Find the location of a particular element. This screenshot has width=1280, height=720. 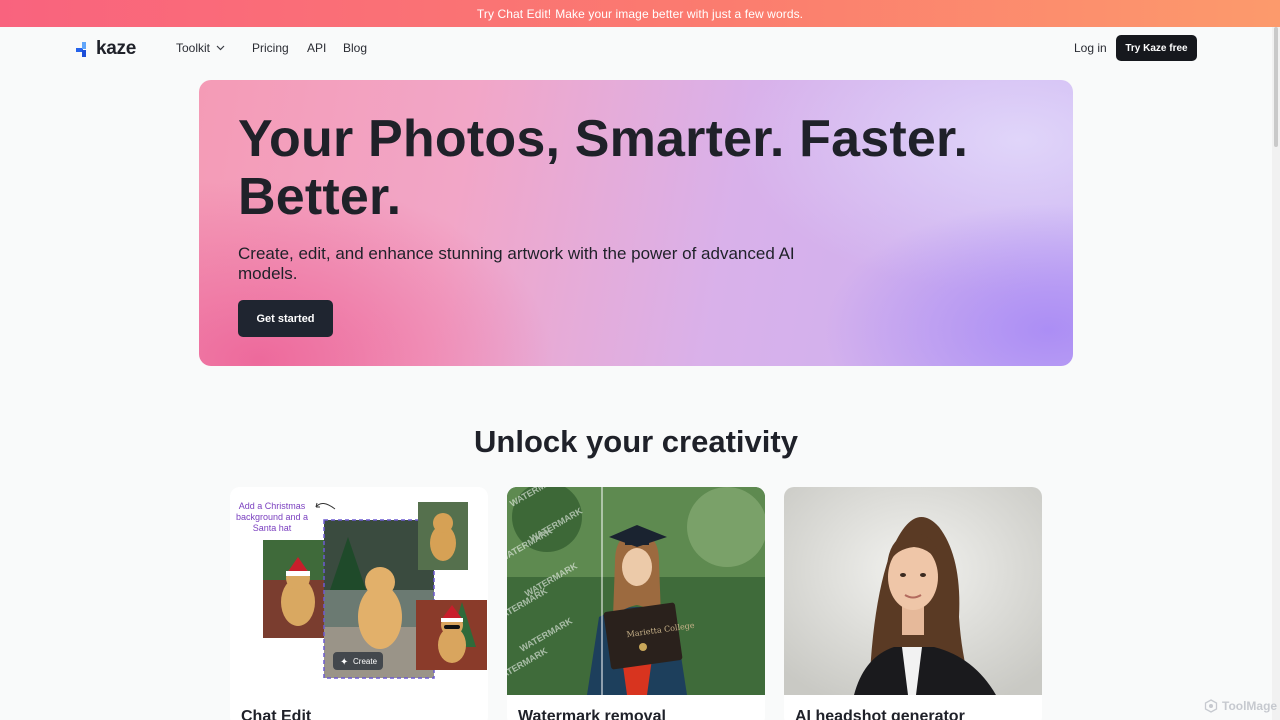

nav-toolkit: Toolkit is located at coordinates (200, 48).